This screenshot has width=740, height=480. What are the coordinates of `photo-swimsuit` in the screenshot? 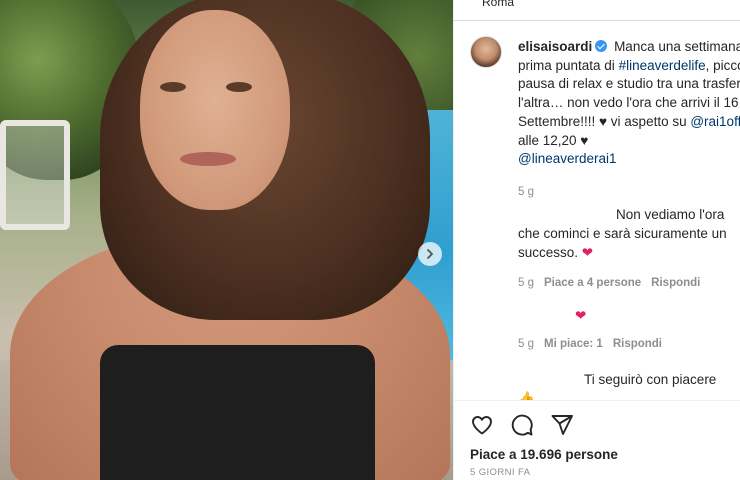 It's located at (237, 412).